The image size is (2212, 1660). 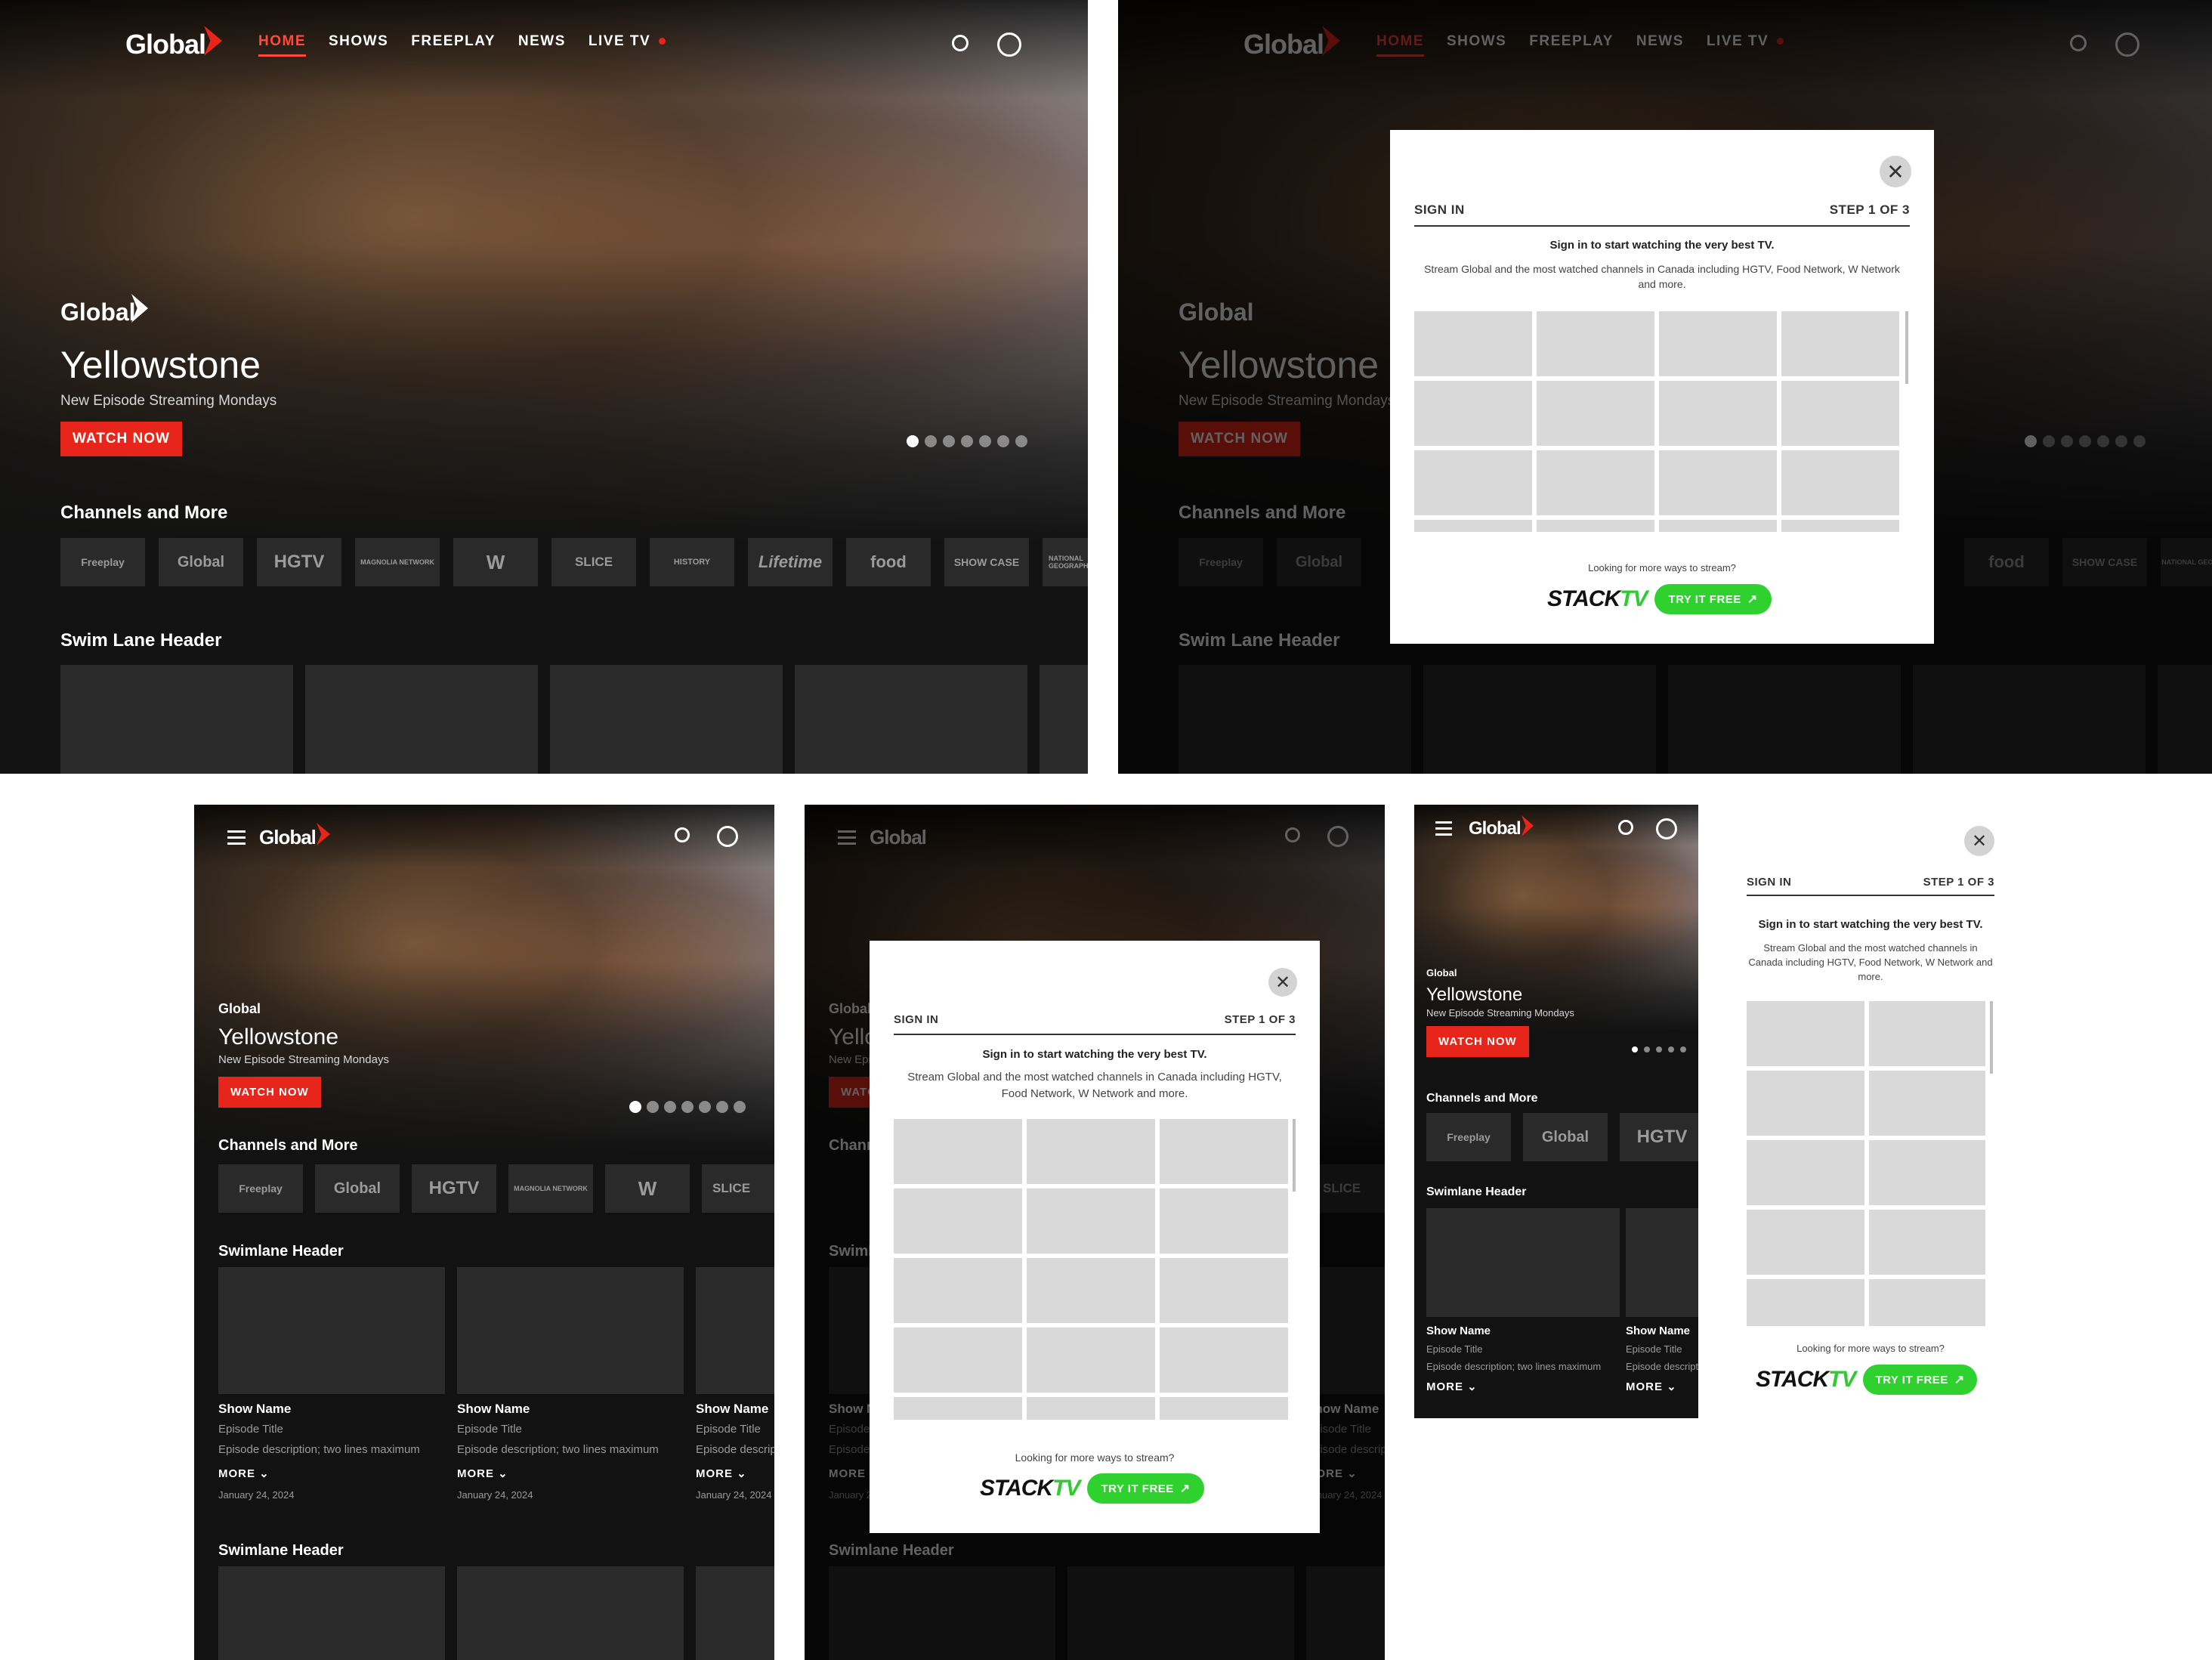 I want to click on nav-live-tv: LIVE TV, so click(x=627, y=45).